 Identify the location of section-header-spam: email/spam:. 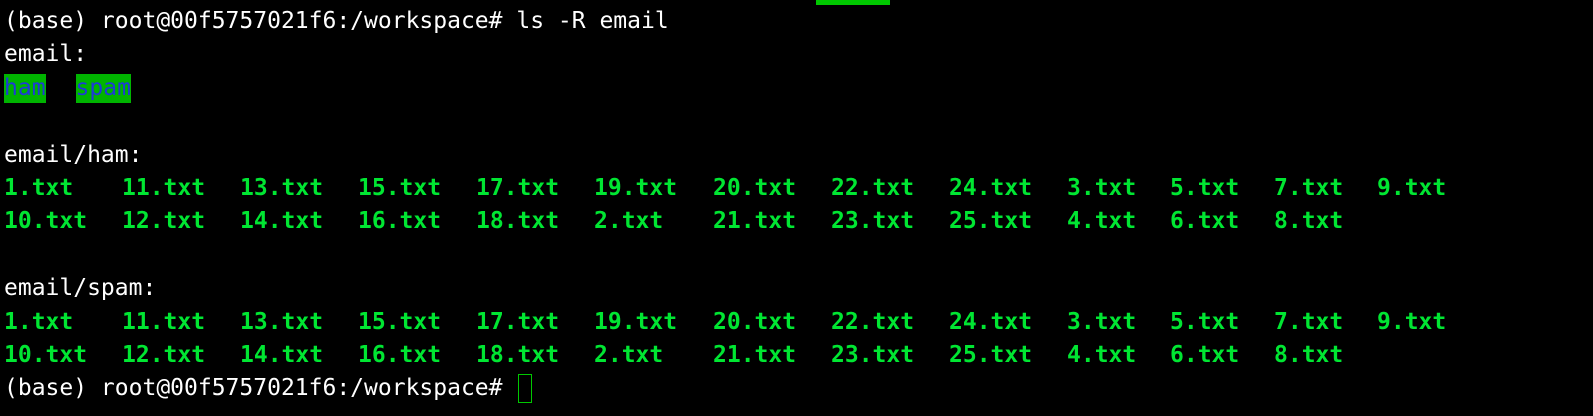
(80, 288).